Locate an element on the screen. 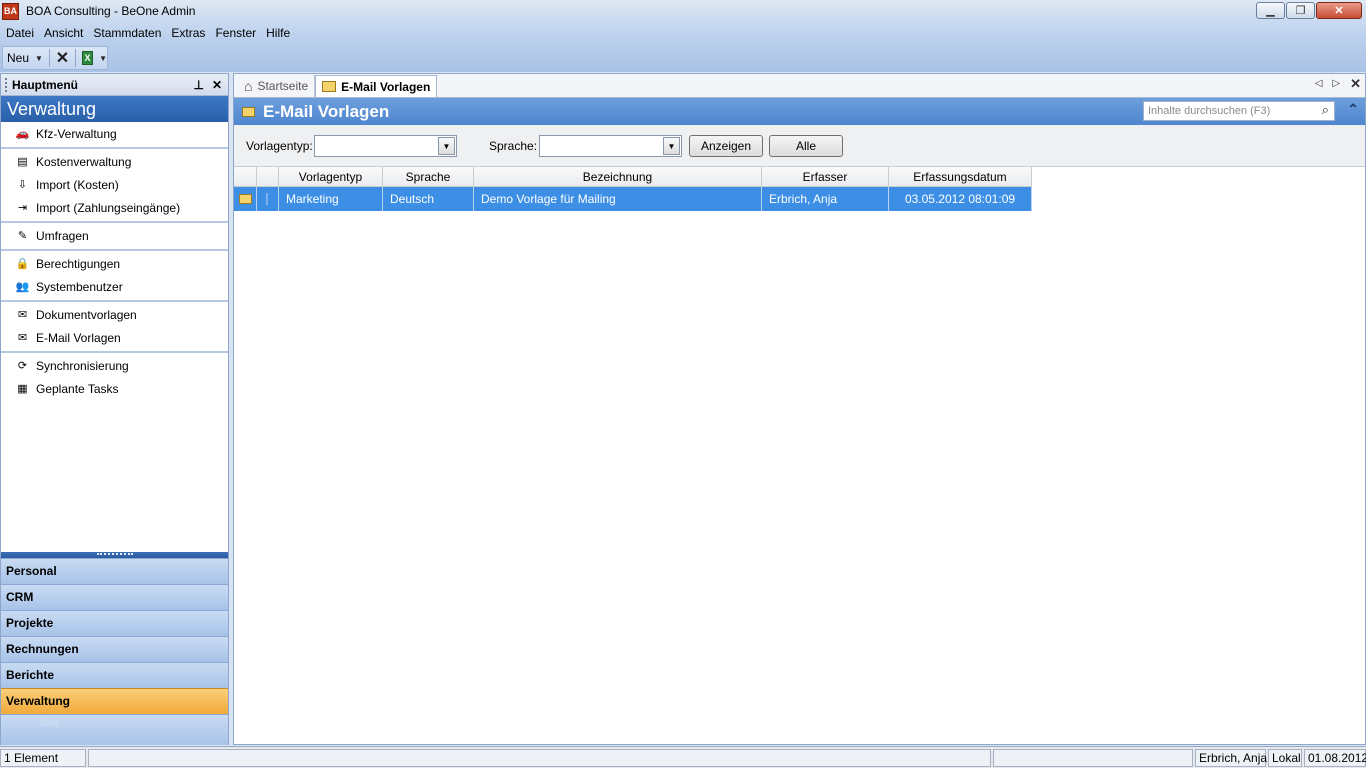  status-date: 01.08.2012 is located at coordinates (1335, 758).